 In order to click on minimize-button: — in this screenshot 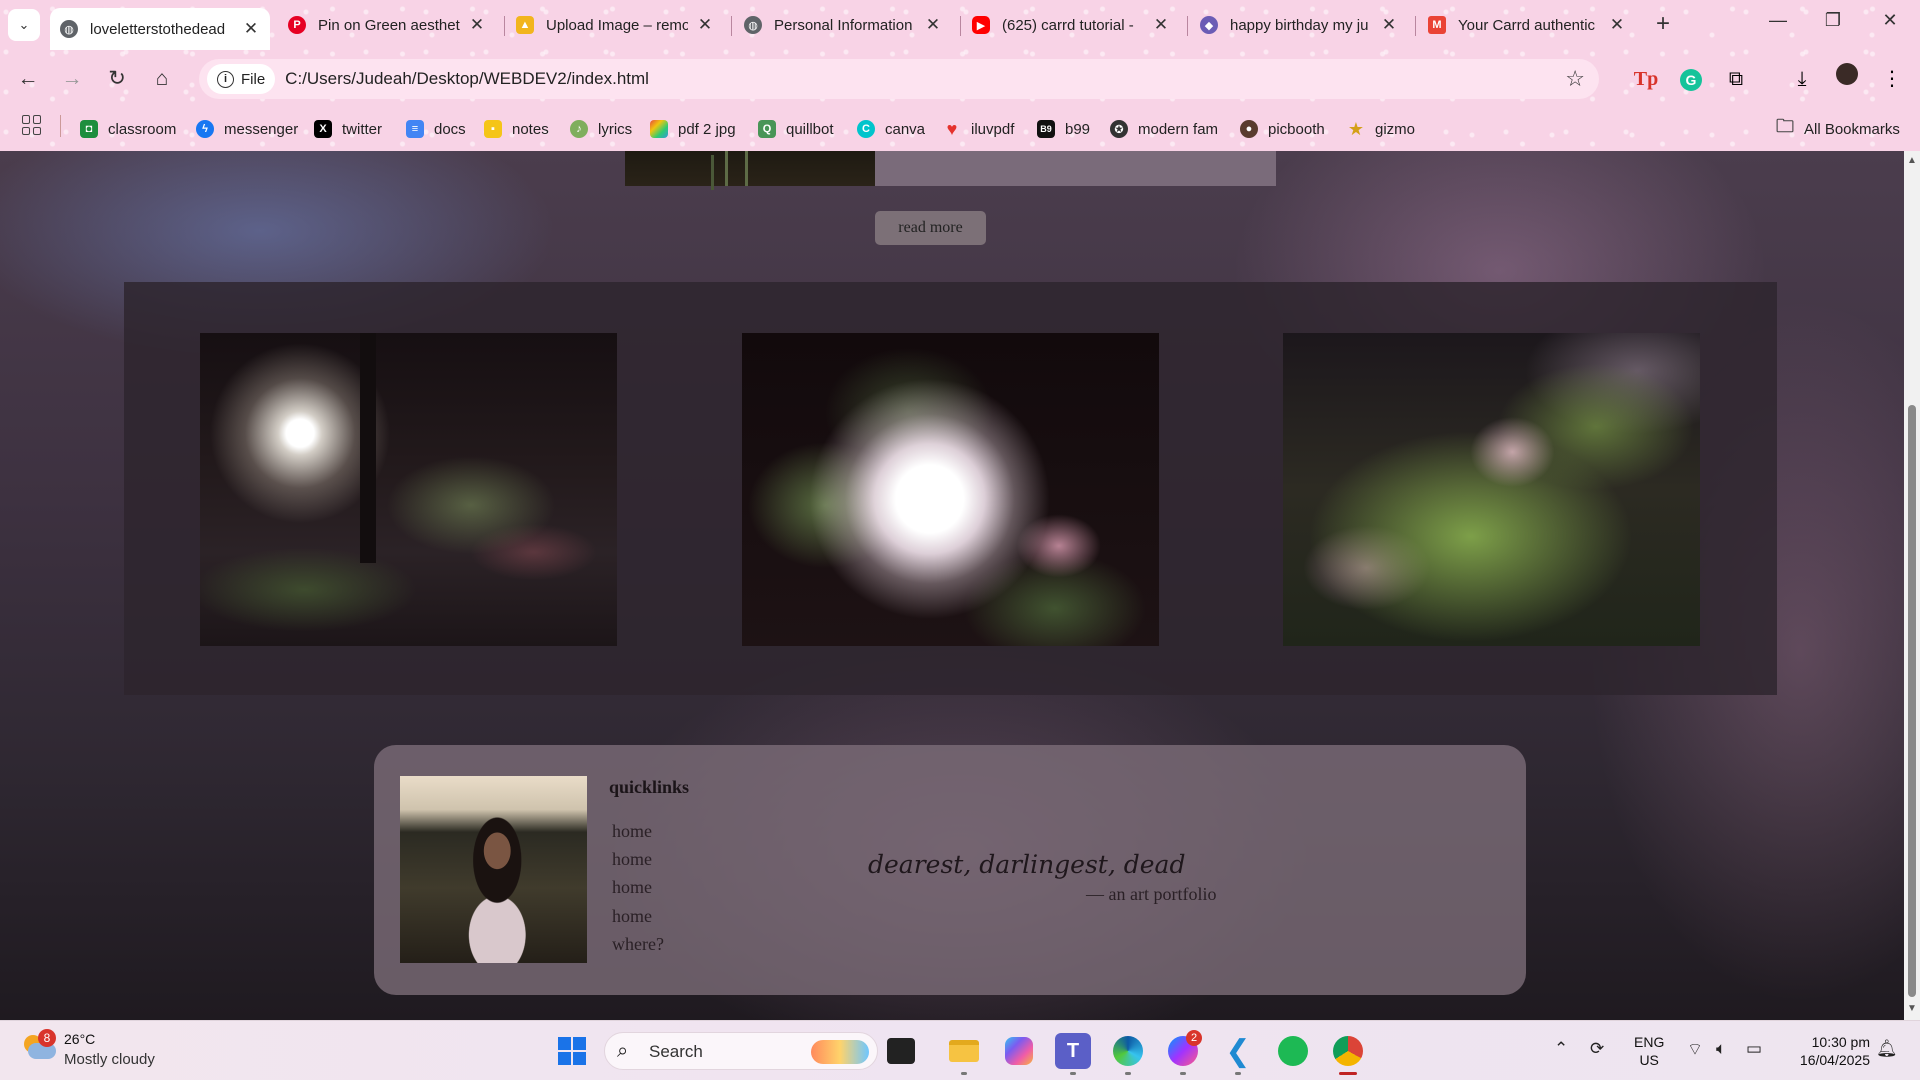, I will do `click(1778, 20)`.